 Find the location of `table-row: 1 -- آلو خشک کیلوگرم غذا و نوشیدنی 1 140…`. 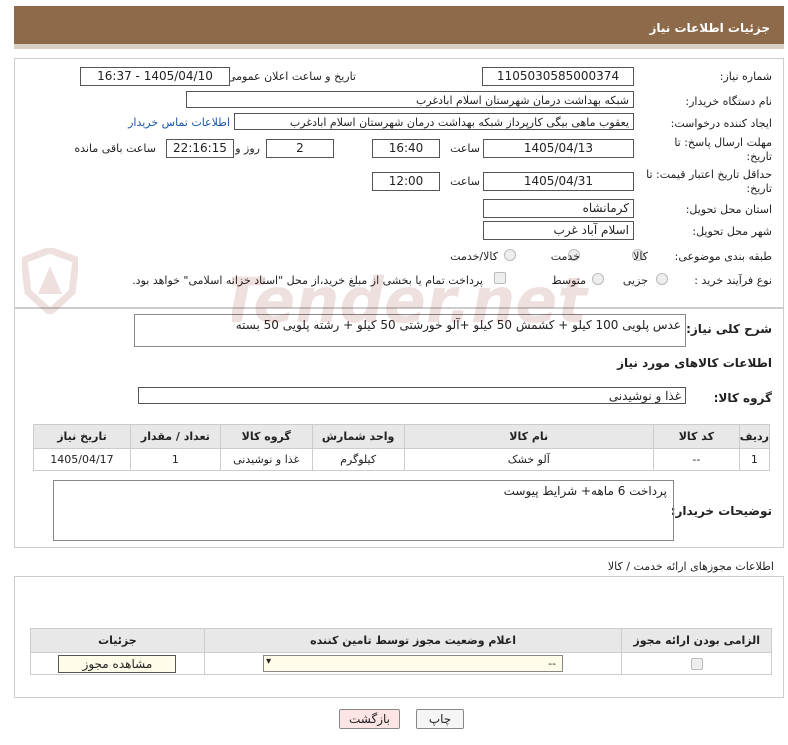

table-row: 1 -- آلو خشک کیلوگرم غذا و نوشیدنی 1 140… is located at coordinates (402, 459).